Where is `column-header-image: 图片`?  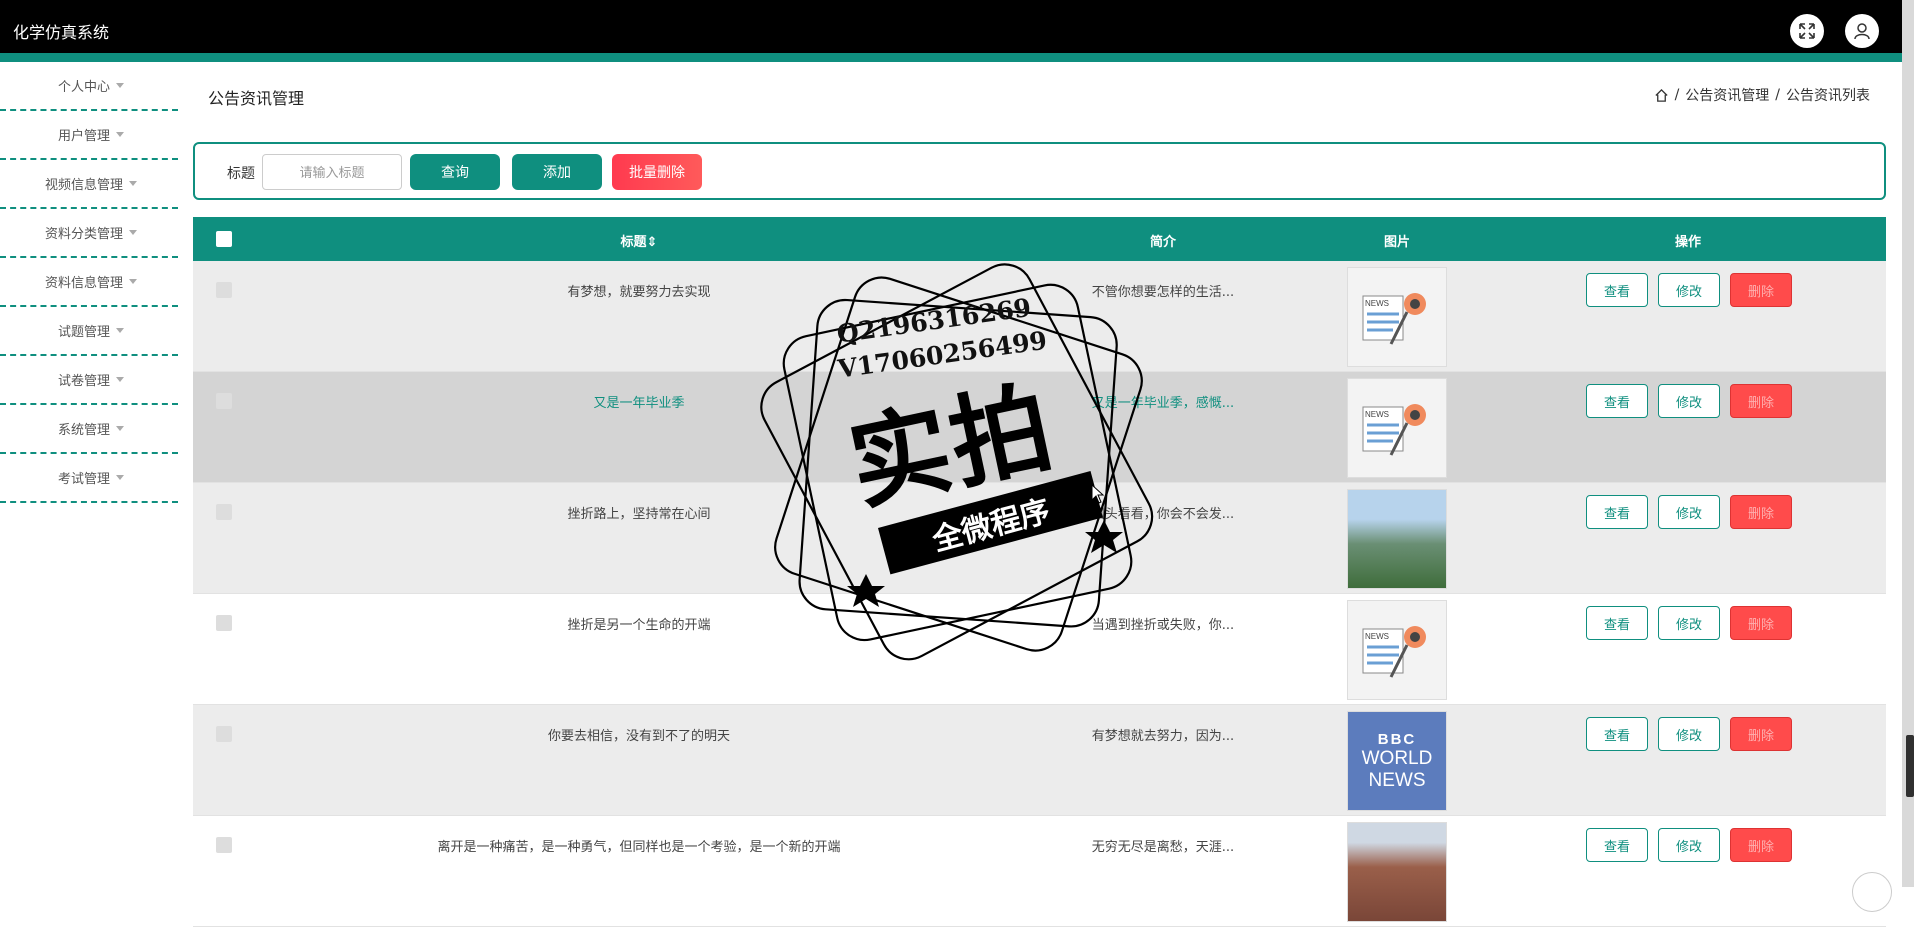
column-header-image: 图片 is located at coordinates (1397, 242).